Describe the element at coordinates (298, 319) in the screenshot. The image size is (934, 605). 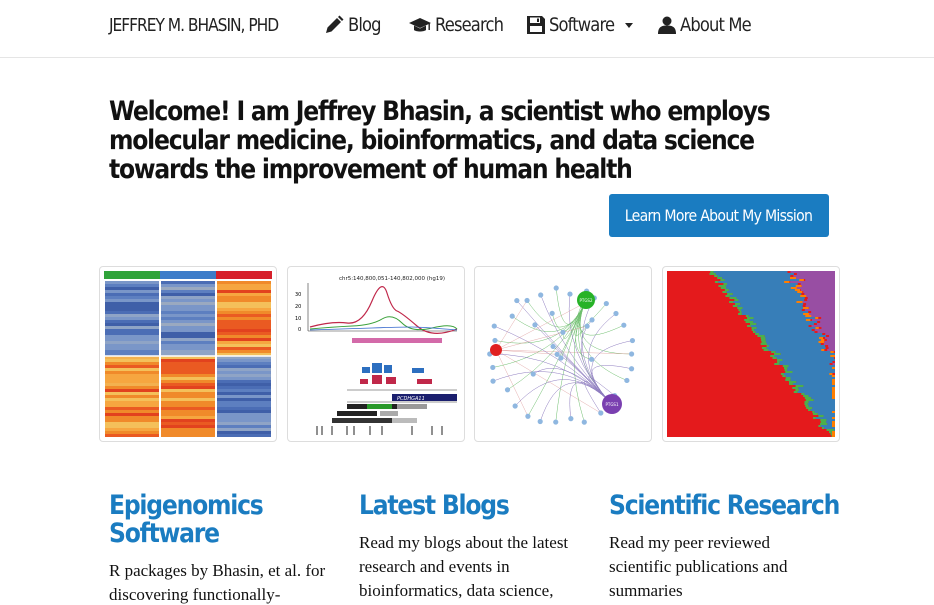
I see `y-tick: 10` at that location.